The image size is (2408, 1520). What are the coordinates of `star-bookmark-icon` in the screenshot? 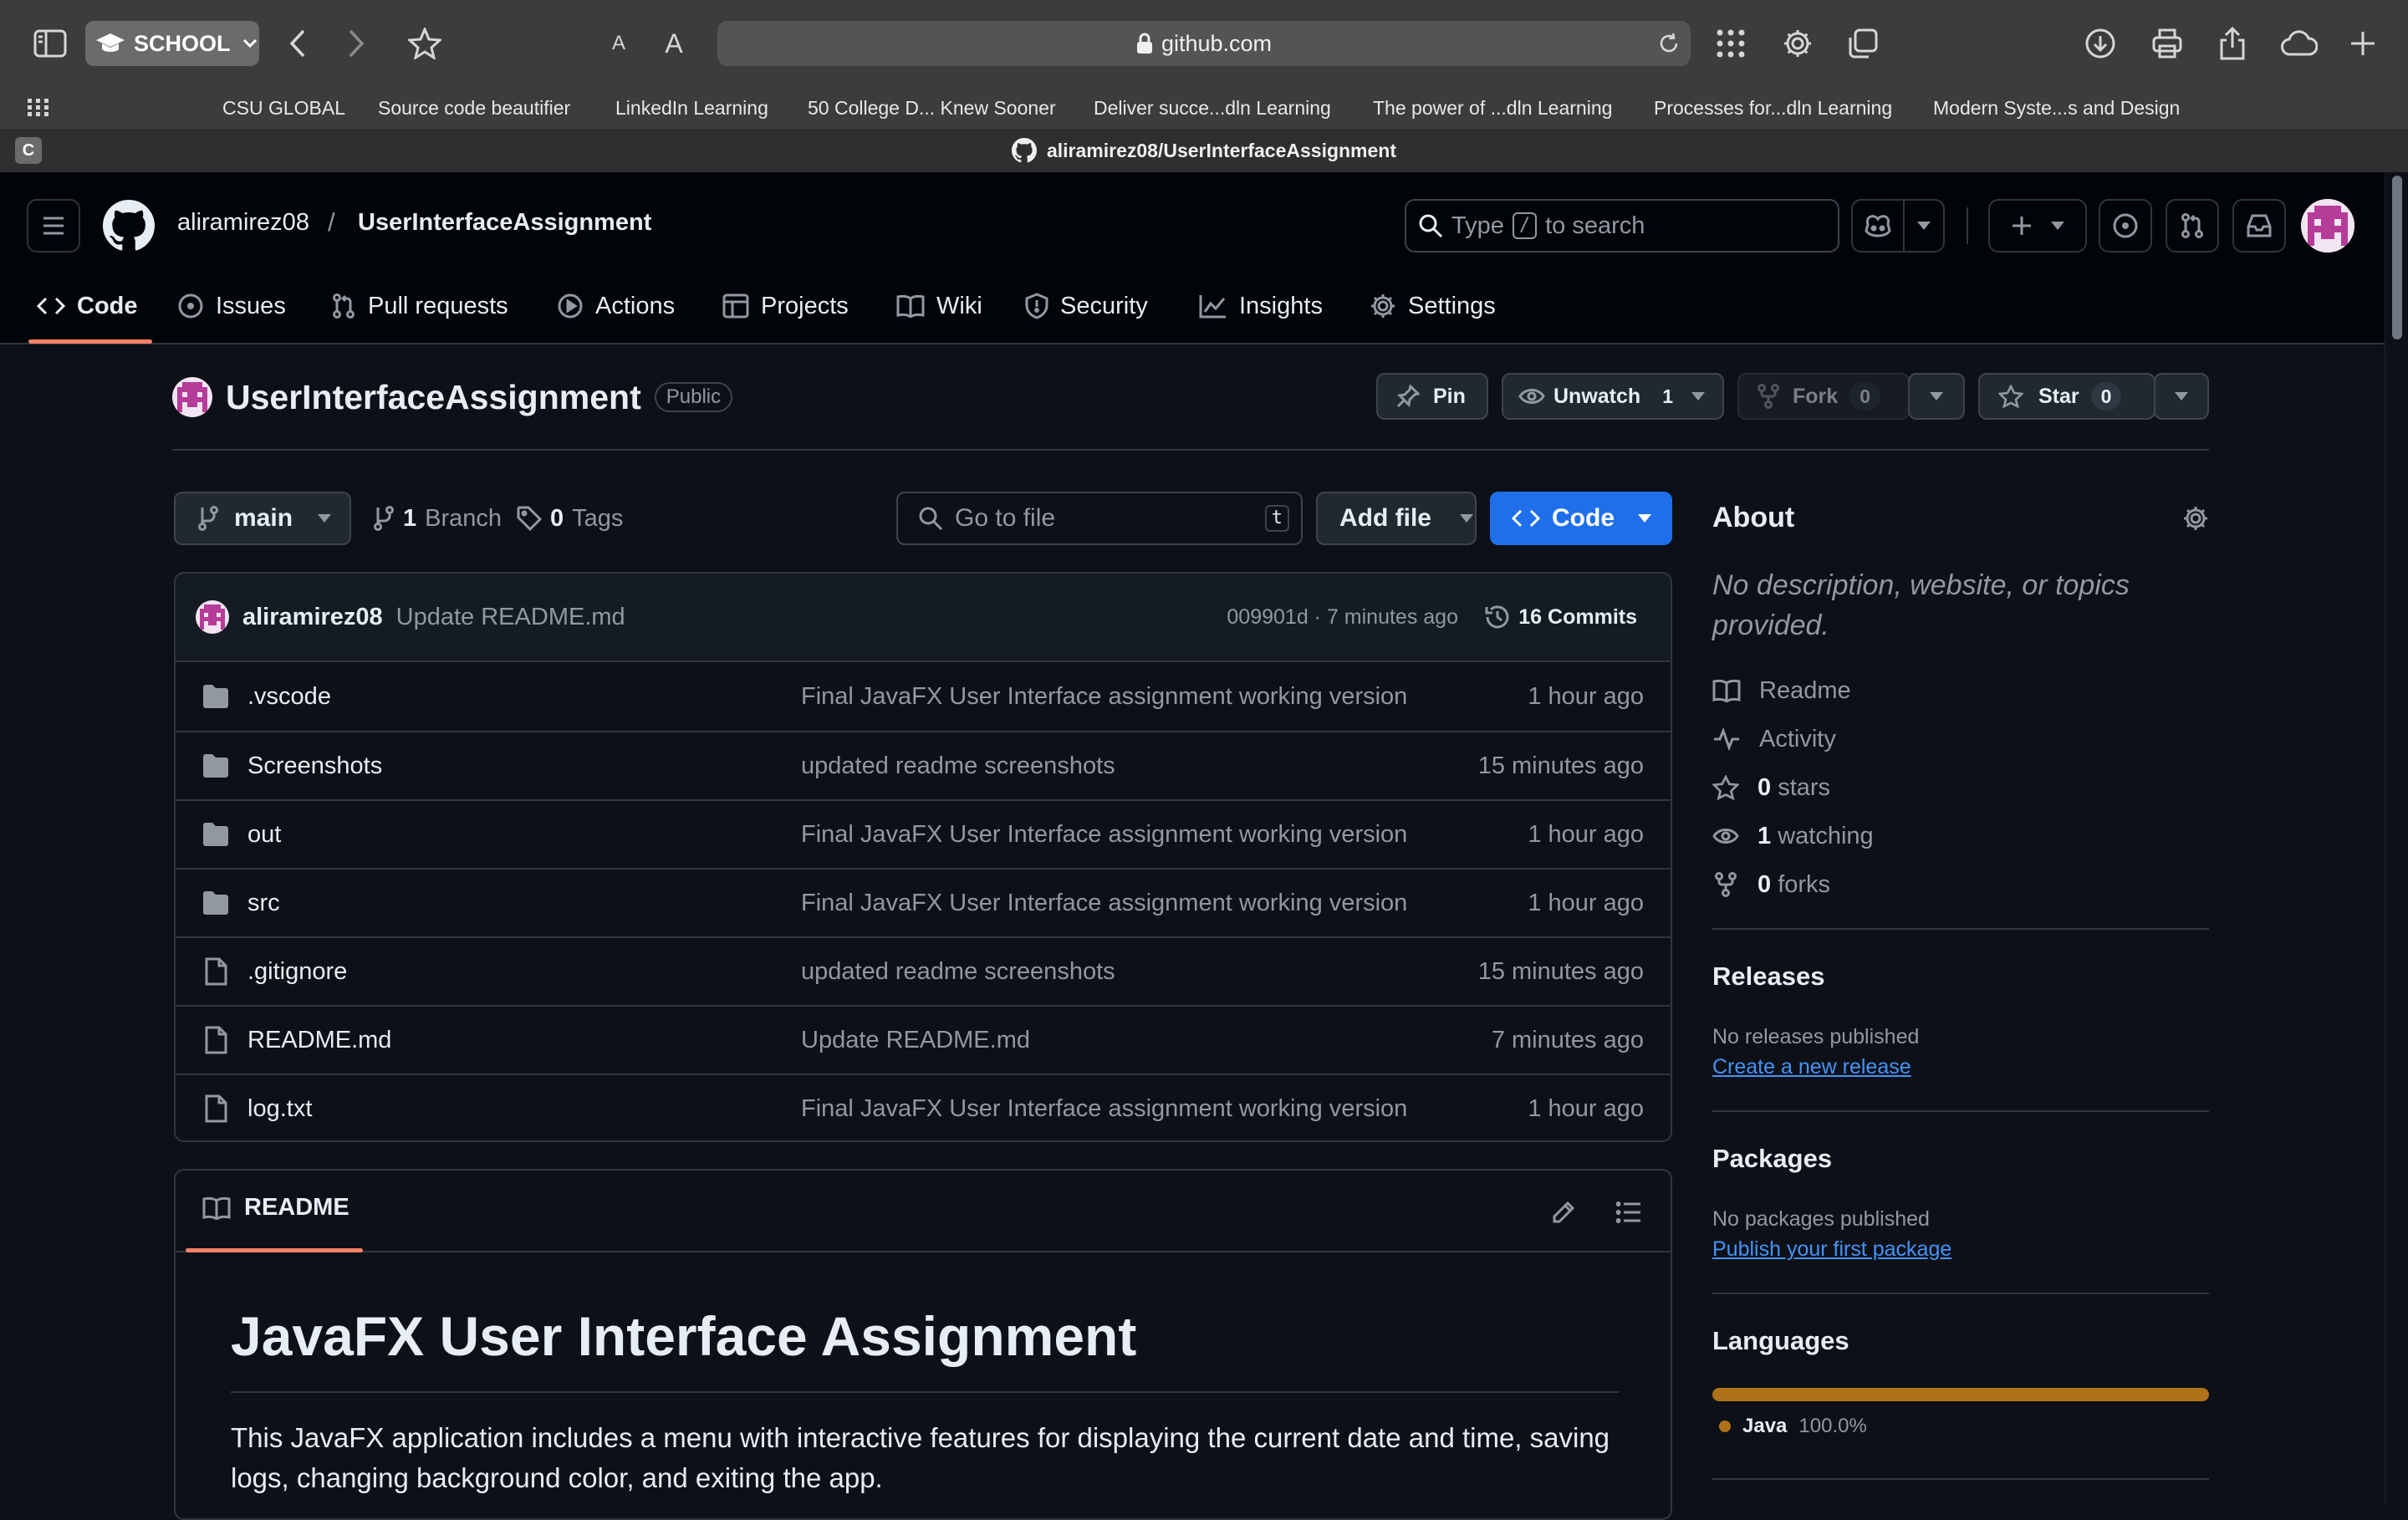 It's located at (424, 44).